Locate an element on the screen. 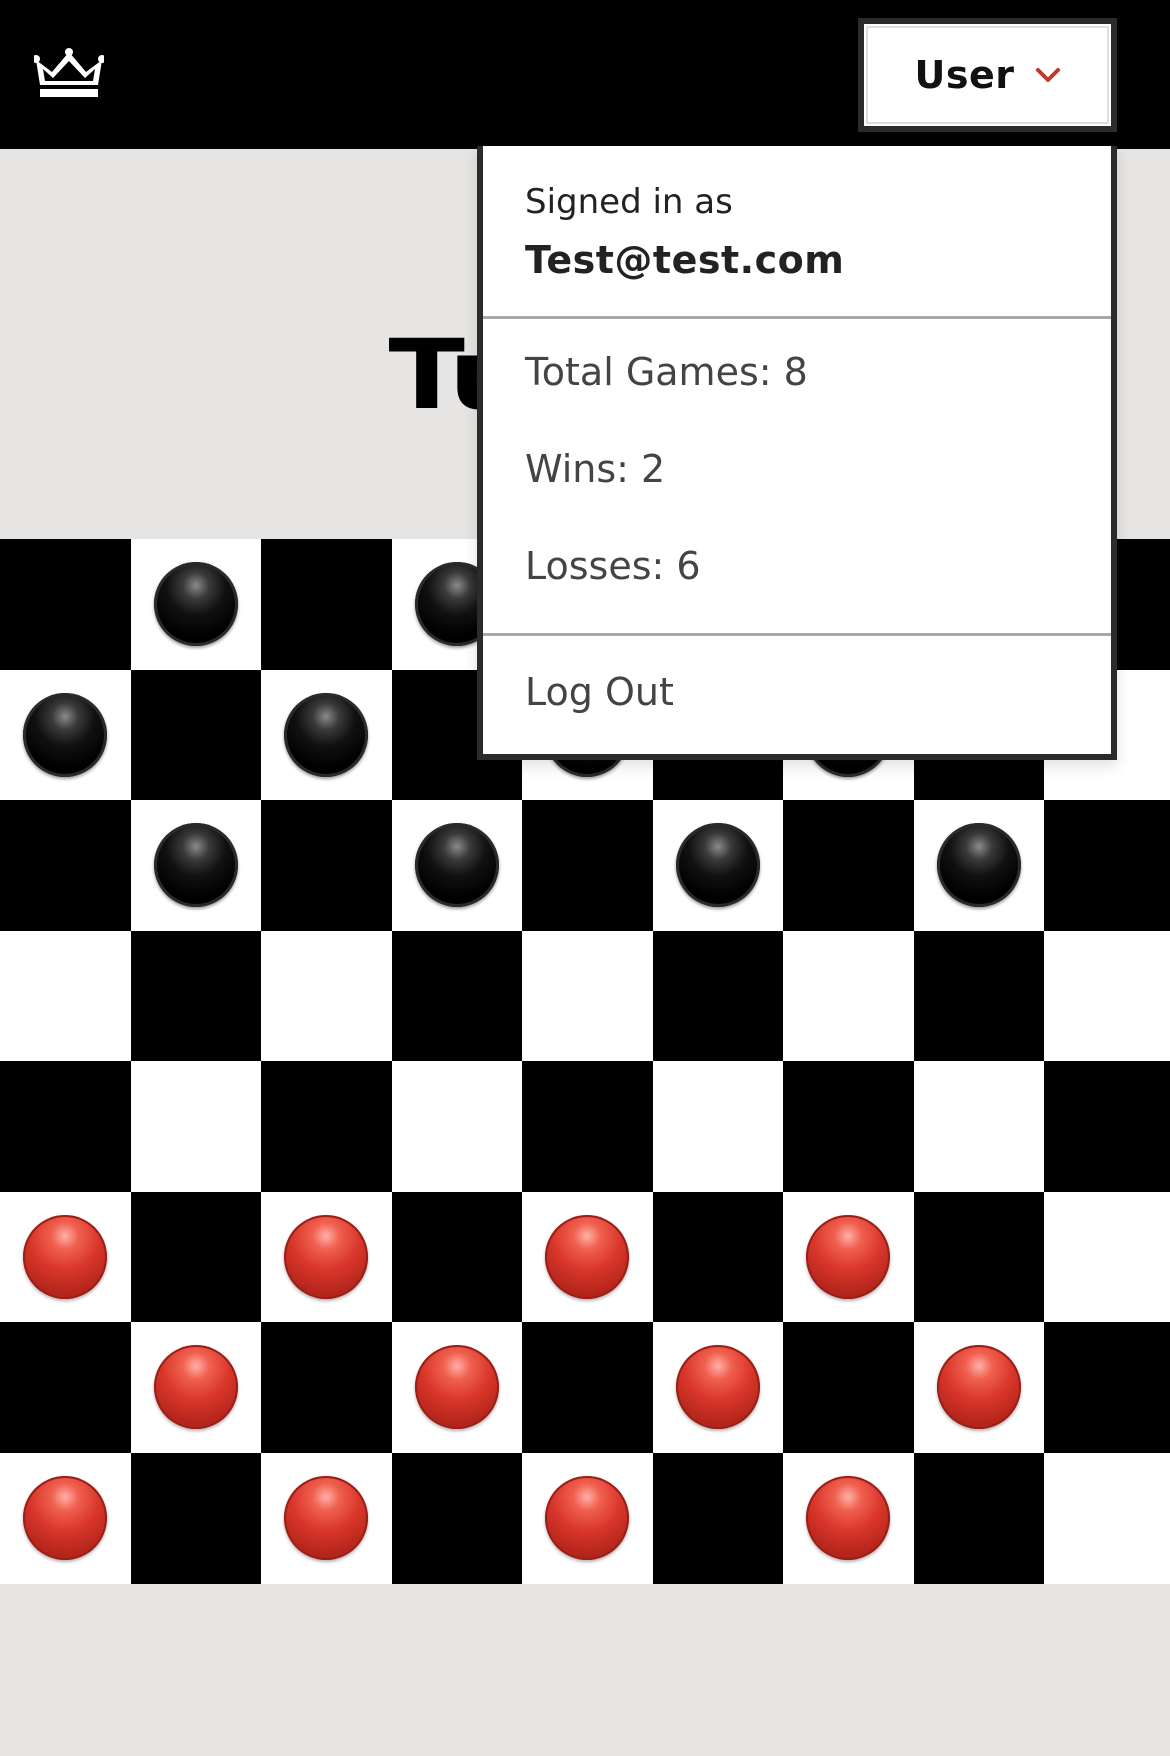 The width and height of the screenshot is (1170, 1756). dropdown-account-section: Signed in as Test@test.com is located at coordinates (797, 232).